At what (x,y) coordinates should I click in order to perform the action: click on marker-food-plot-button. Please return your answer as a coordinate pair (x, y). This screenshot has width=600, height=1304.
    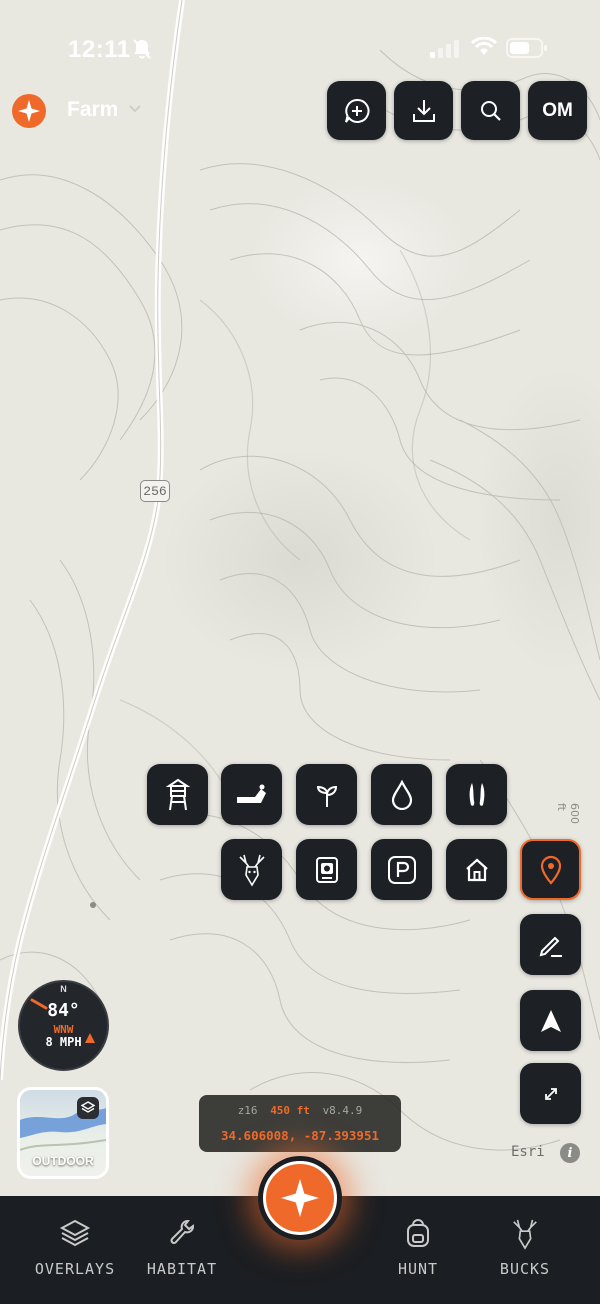
    Looking at the image, I should click on (326, 794).